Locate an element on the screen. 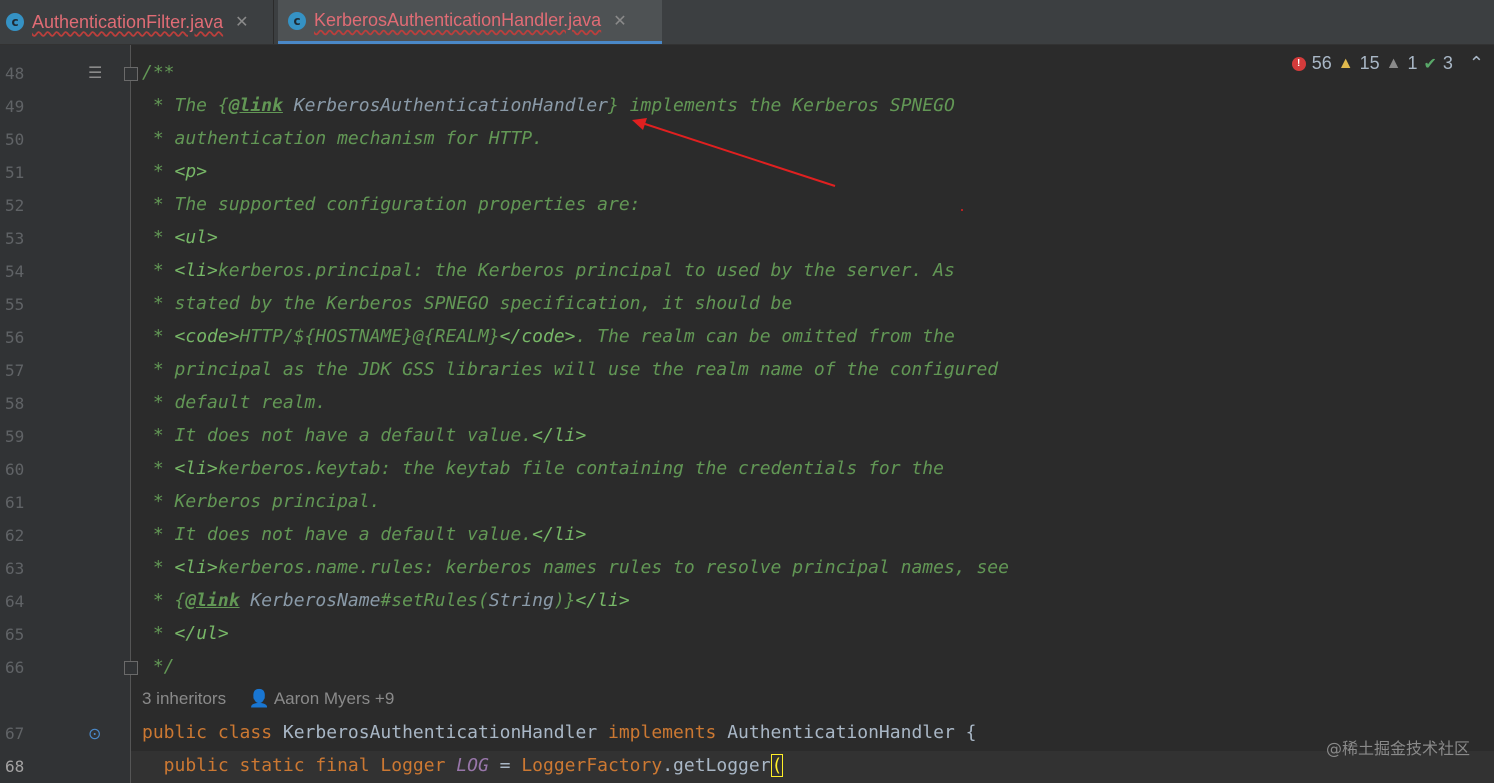 The height and width of the screenshot is (783, 1494). arrow-head is located at coordinates (639, 124).